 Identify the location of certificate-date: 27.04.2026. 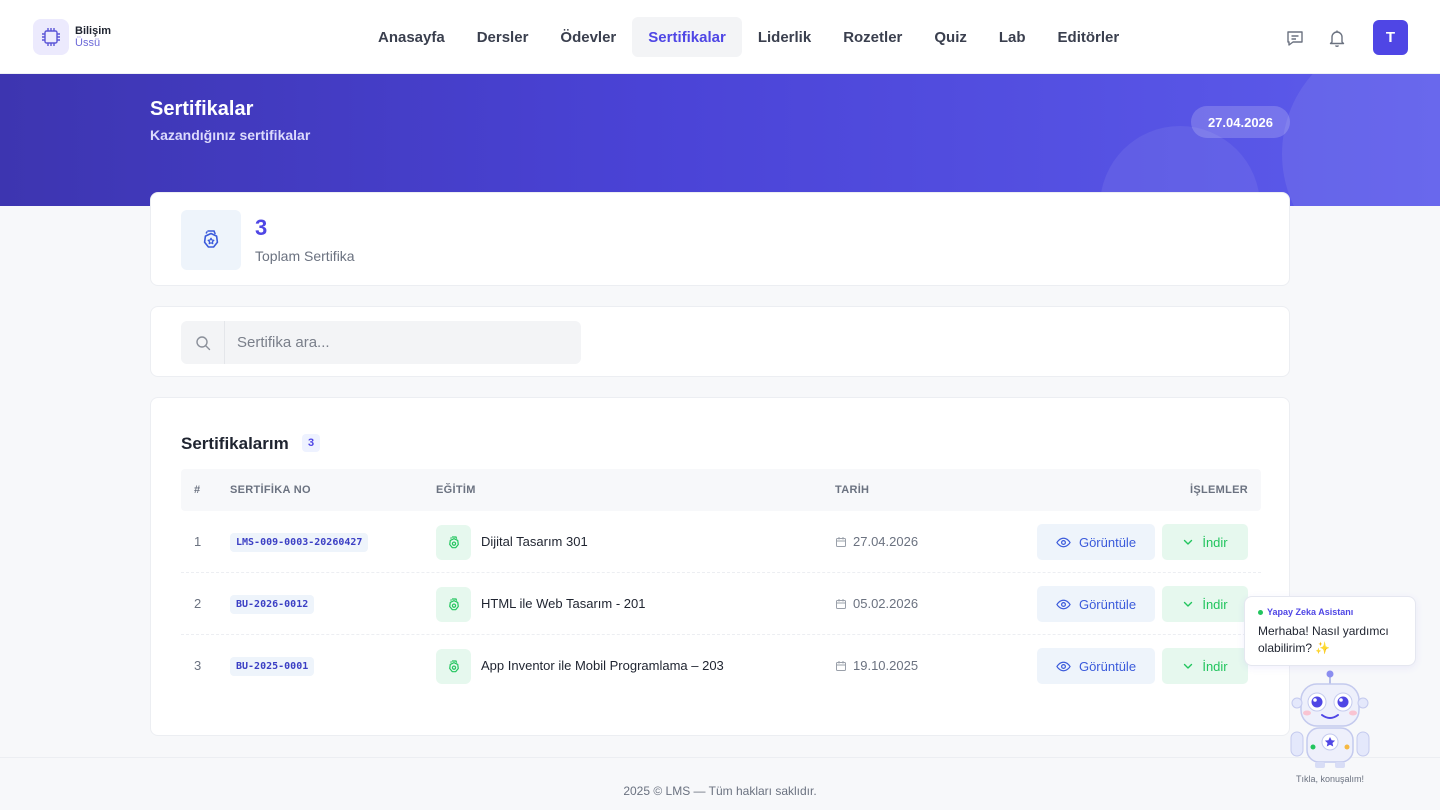
(876, 541).